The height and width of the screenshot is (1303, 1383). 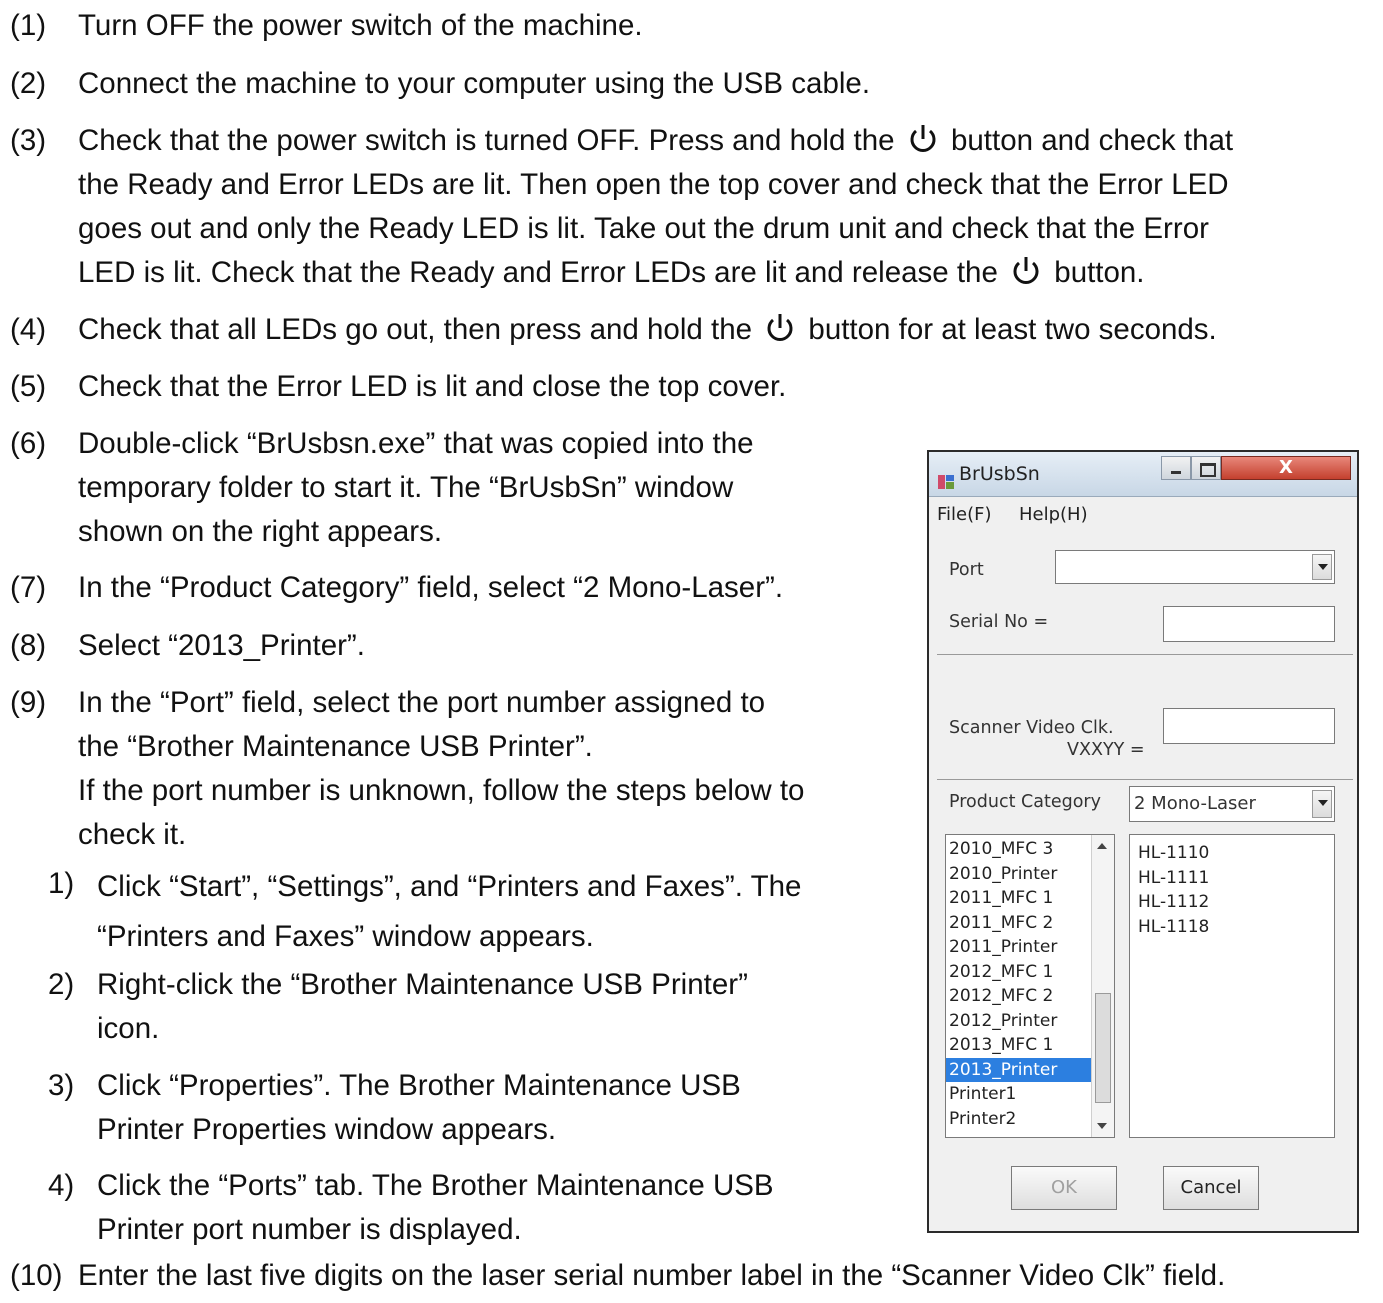 What do you see at coordinates (1102, 846) in the screenshot?
I see `scroll-up-icon` at bounding box center [1102, 846].